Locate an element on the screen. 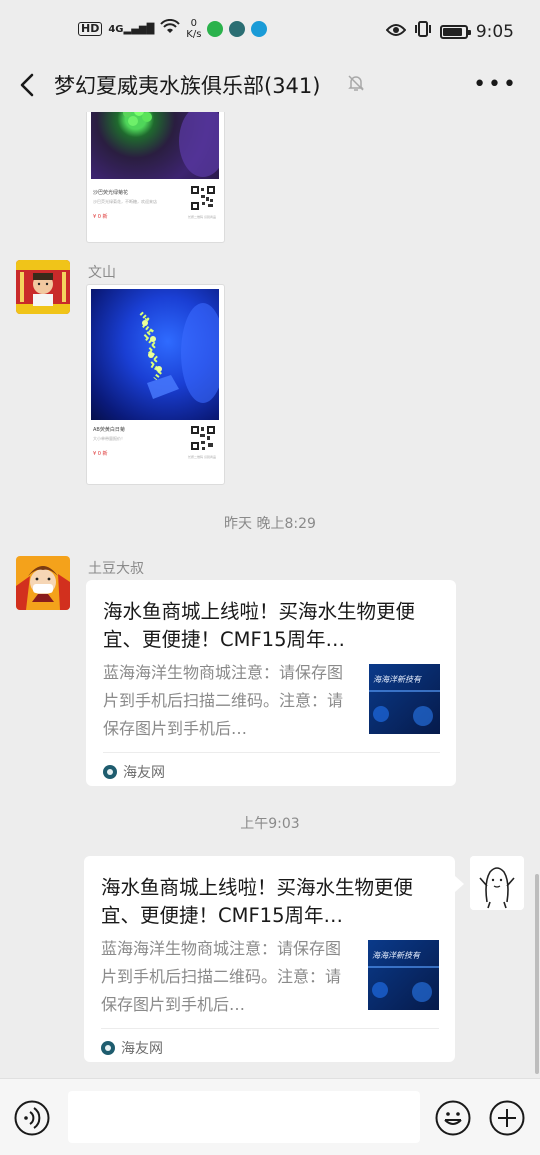 This screenshot has height=1155, width=540. vibrate-icon is located at coordinates (423, 31).